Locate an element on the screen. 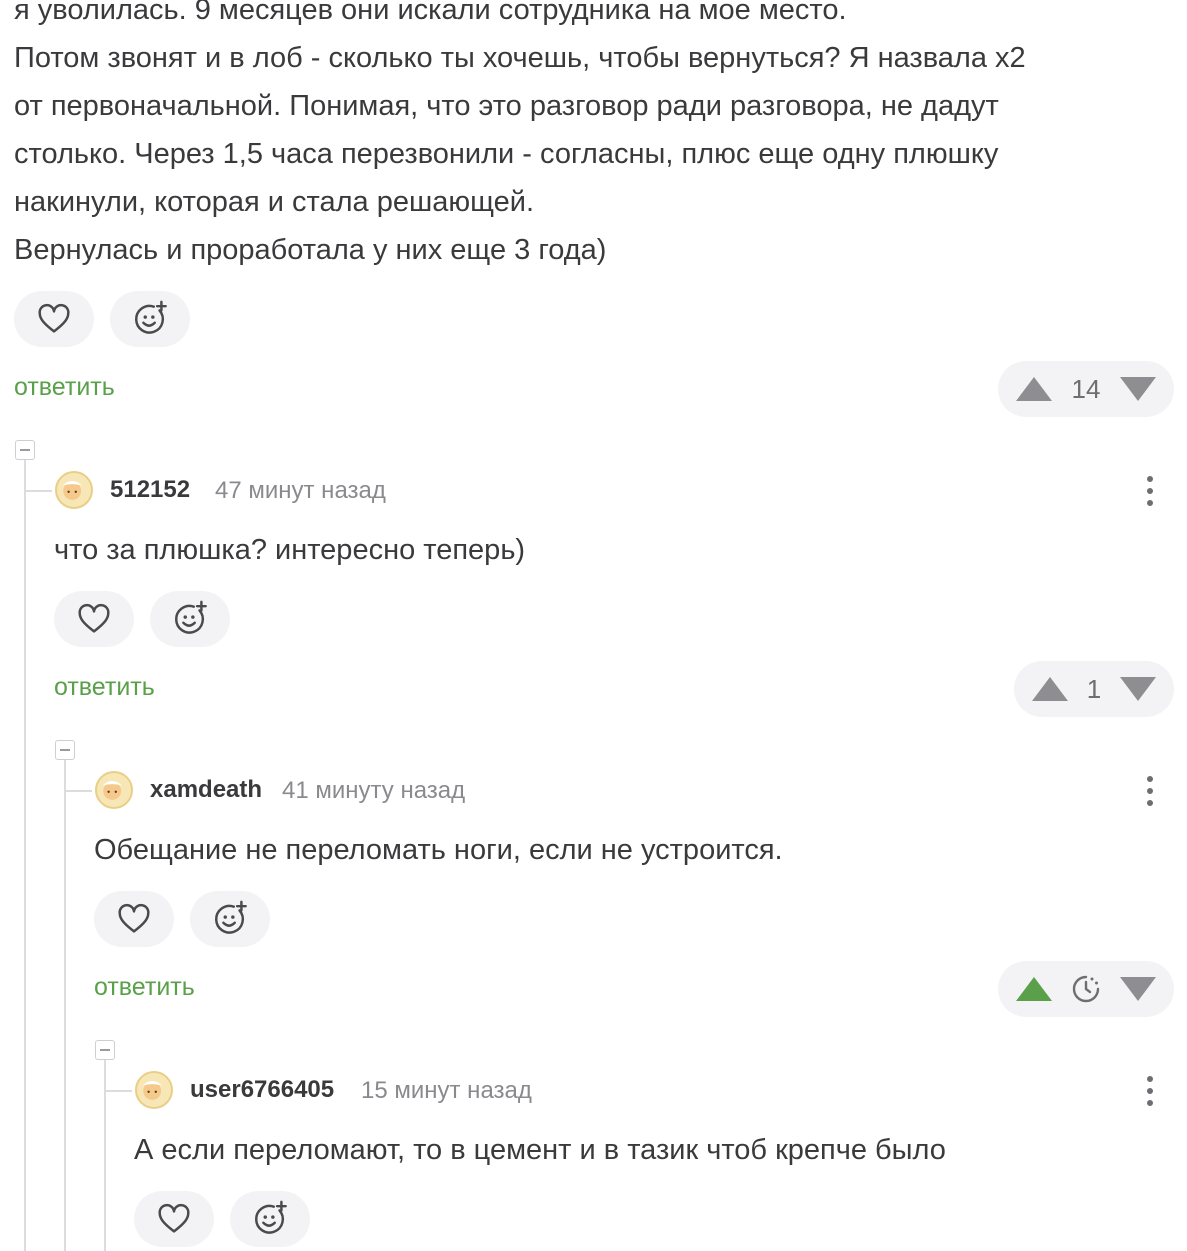 This screenshot has width=1187, height=1251. comment-text: что за плюшка? интересно теперь) is located at coordinates (290, 550).